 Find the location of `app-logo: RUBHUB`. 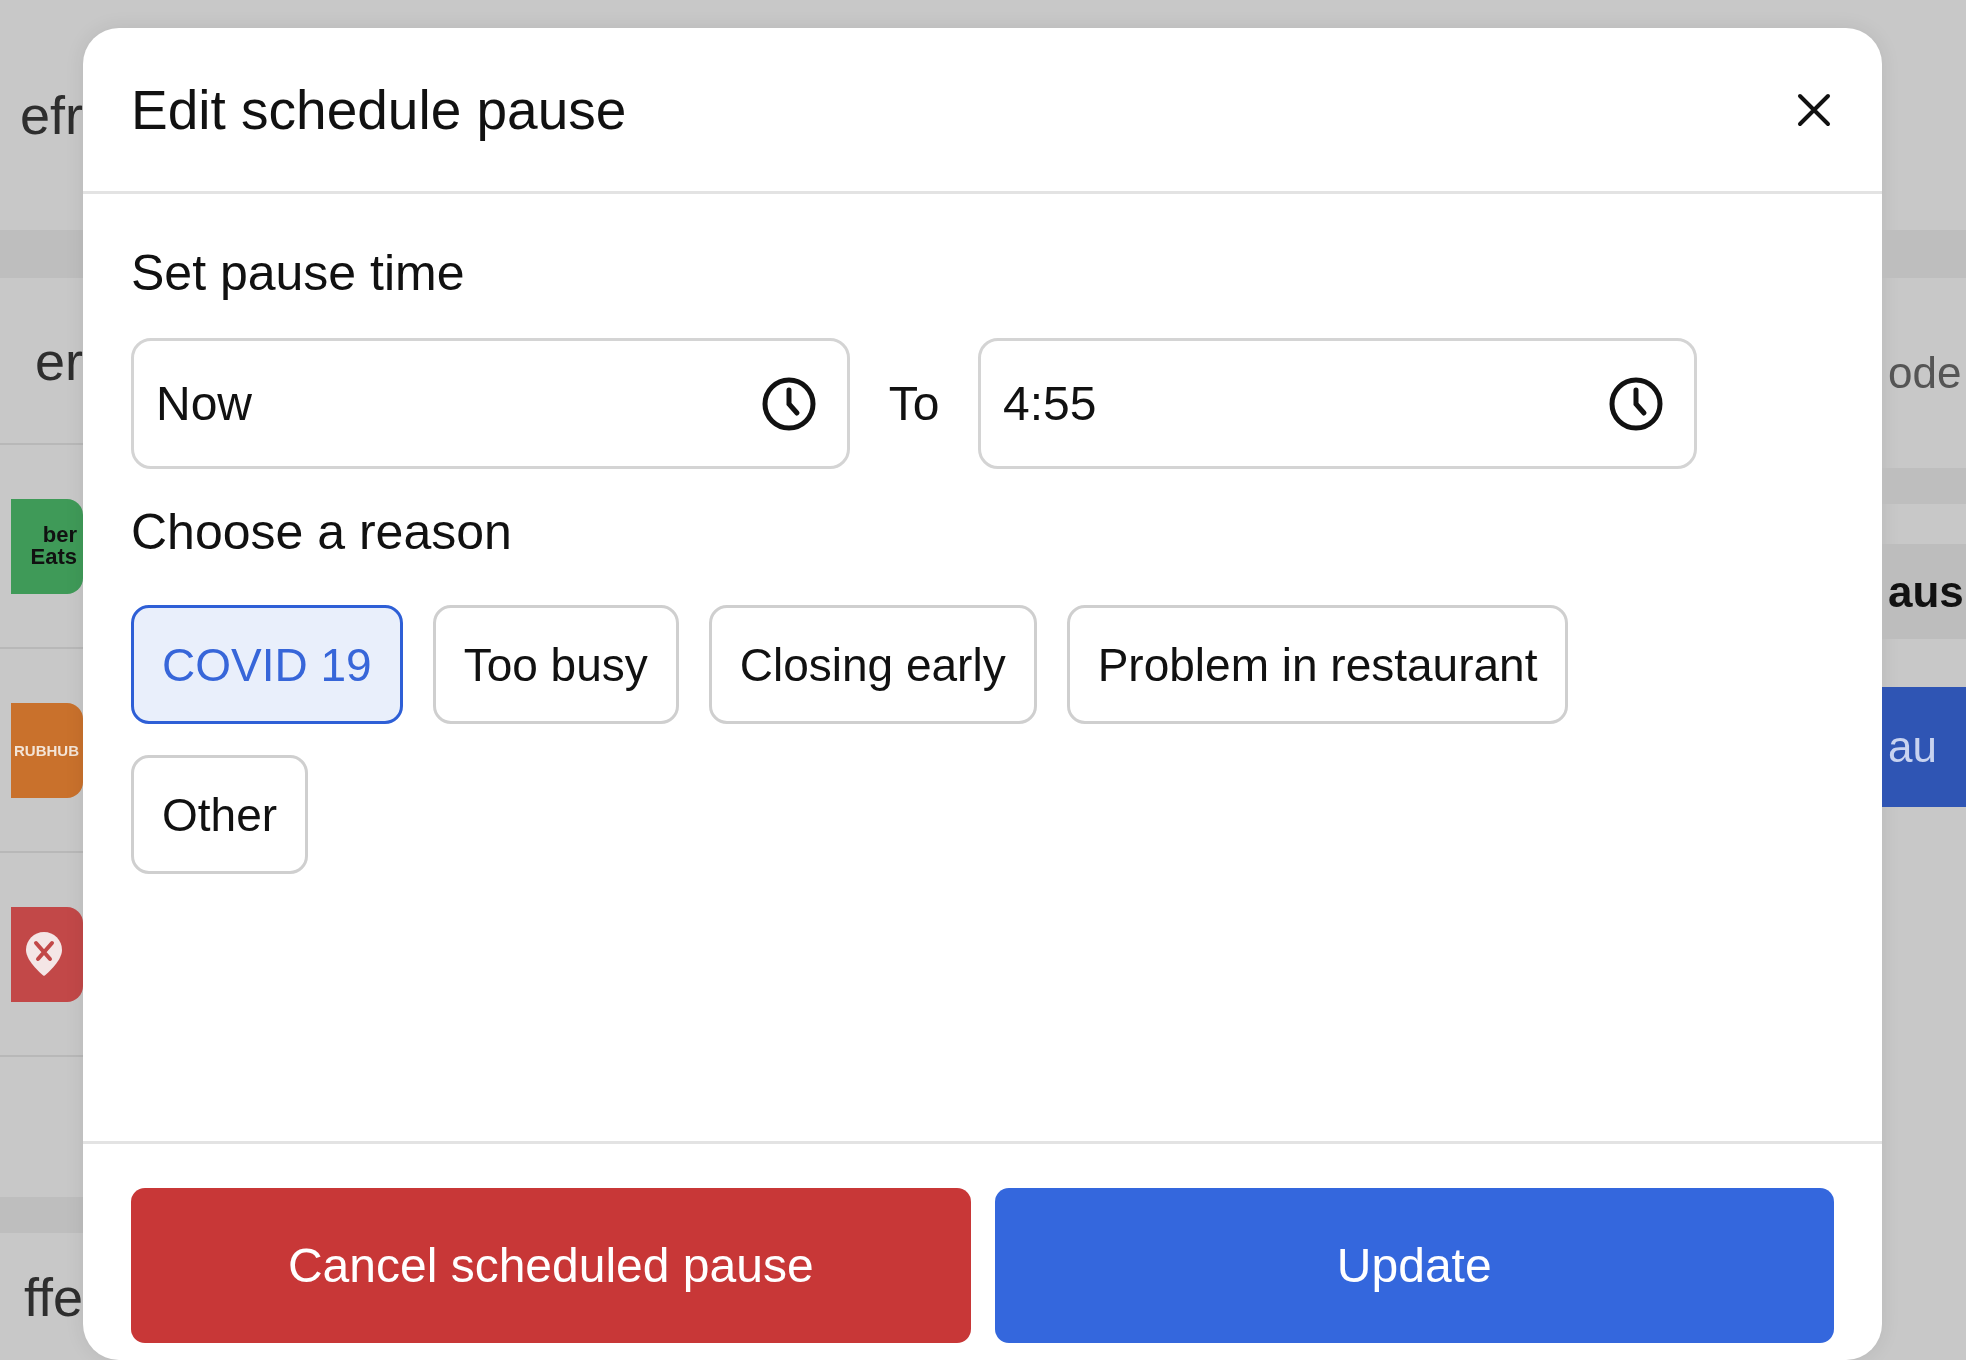

app-logo: RUBHUB is located at coordinates (47, 750).